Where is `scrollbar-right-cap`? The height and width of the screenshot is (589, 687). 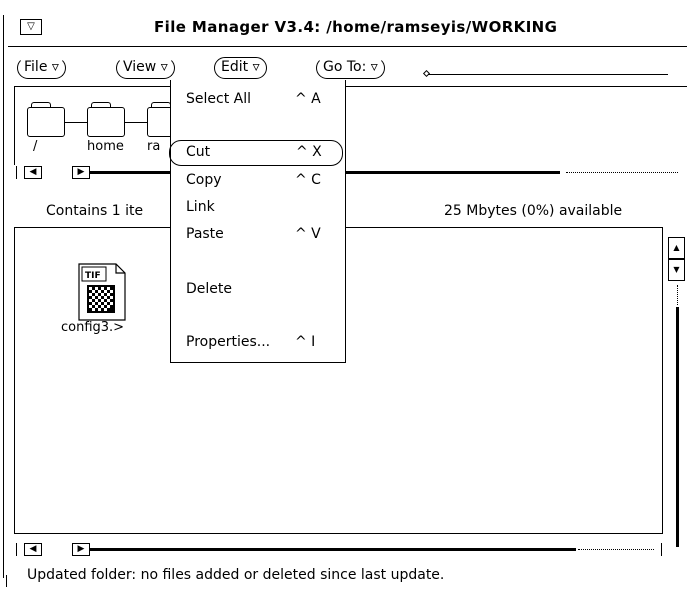
scrollbar-right-cap is located at coordinates (661, 549).